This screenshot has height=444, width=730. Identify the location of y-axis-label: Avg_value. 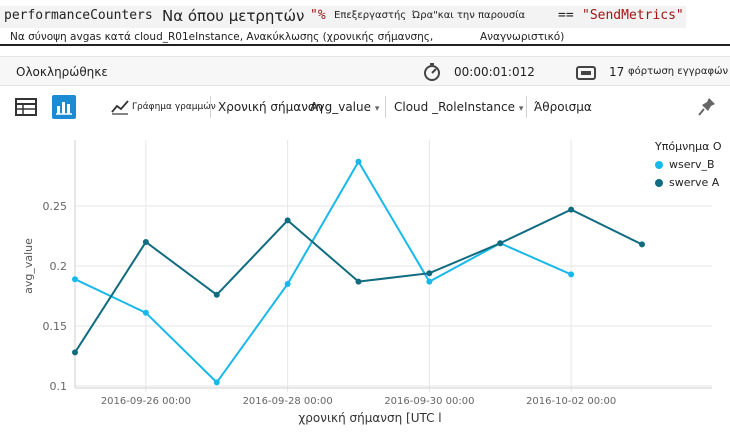
(341, 107).